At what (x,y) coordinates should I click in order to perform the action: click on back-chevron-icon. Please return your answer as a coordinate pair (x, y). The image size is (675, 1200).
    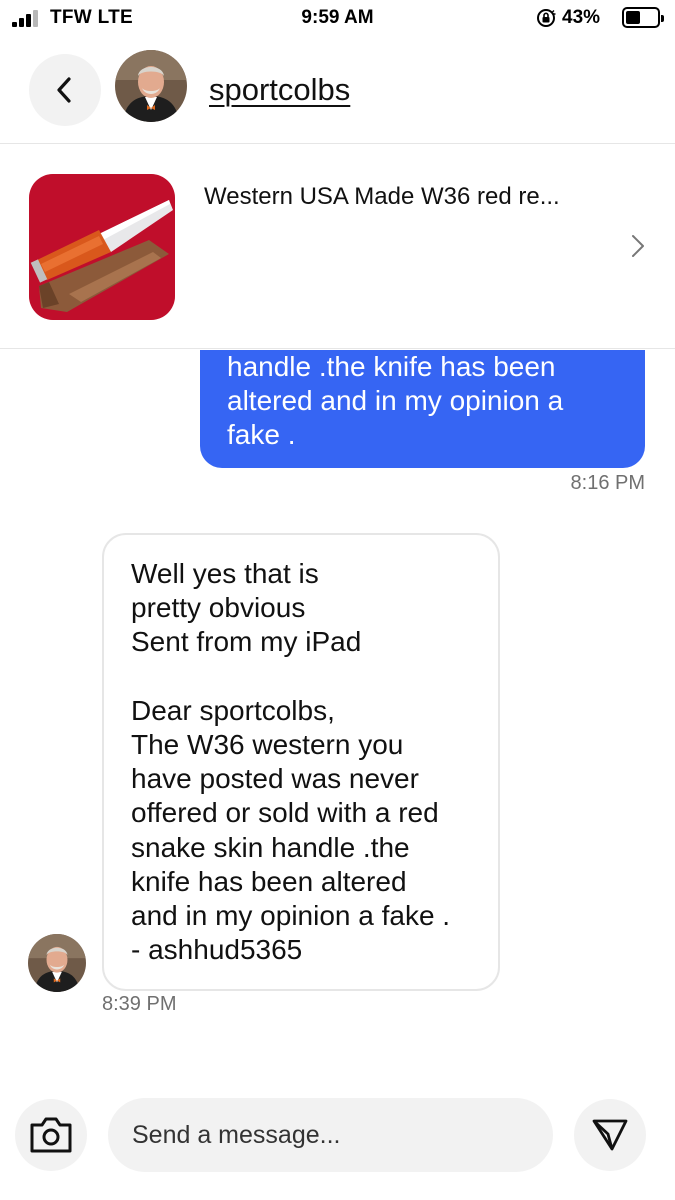
    Looking at the image, I should click on (64, 90).